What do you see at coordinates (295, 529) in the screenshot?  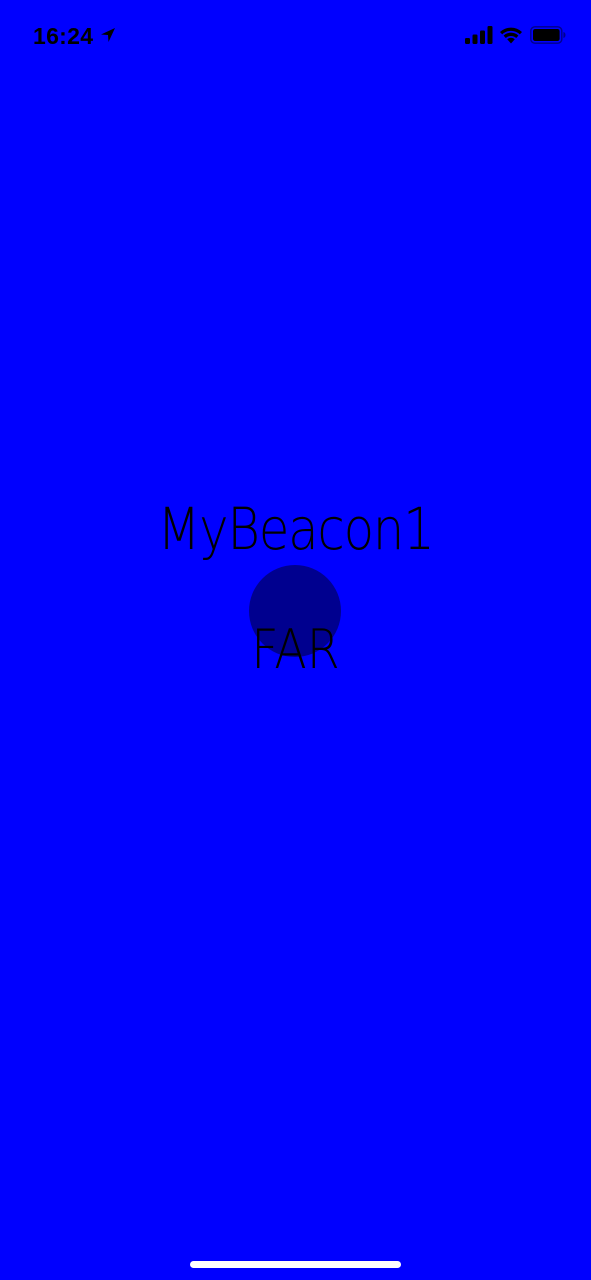 I see `beacon-name: MyBeacon1` at bounding box center [295, 529].